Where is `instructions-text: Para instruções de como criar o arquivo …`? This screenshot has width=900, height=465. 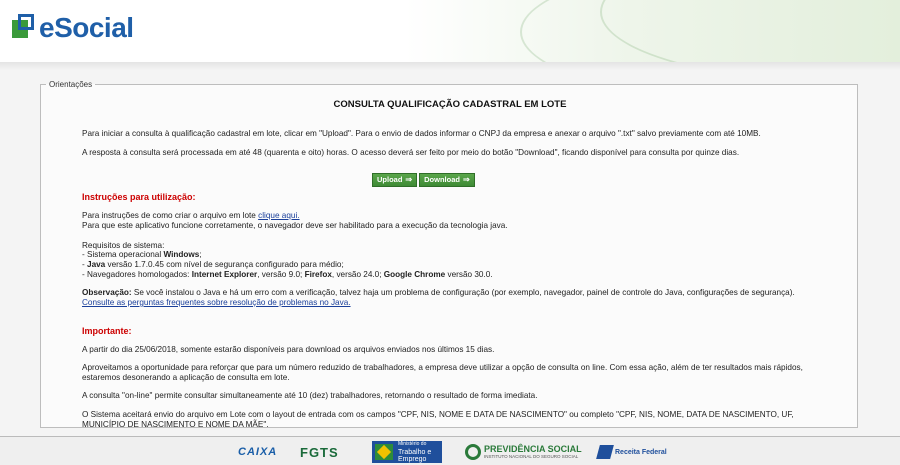
instructions-text: Para instruções de como criar o arquivo … is located at coordinates (170, 215).